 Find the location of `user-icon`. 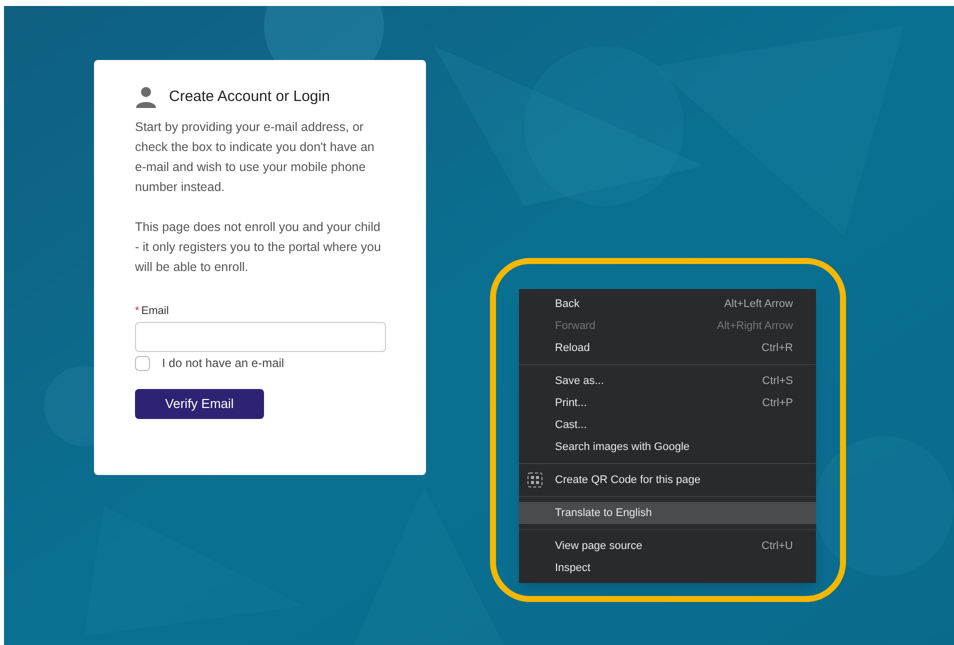

user-icon is located at coordinates (146, 97).